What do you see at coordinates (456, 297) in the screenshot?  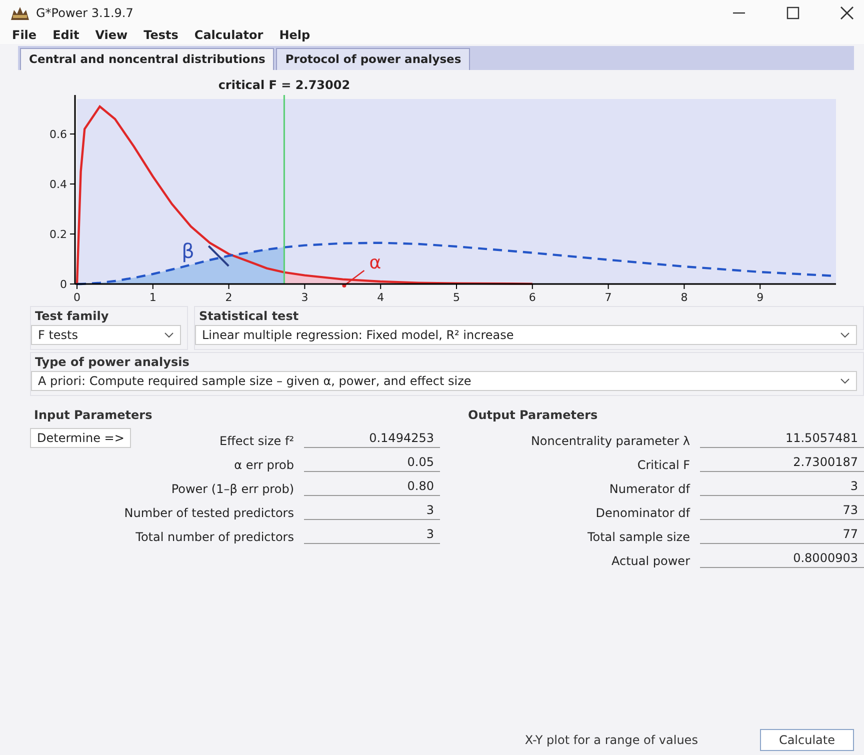 I see `x-tick-label: 5` at bounding box center [456, 297].